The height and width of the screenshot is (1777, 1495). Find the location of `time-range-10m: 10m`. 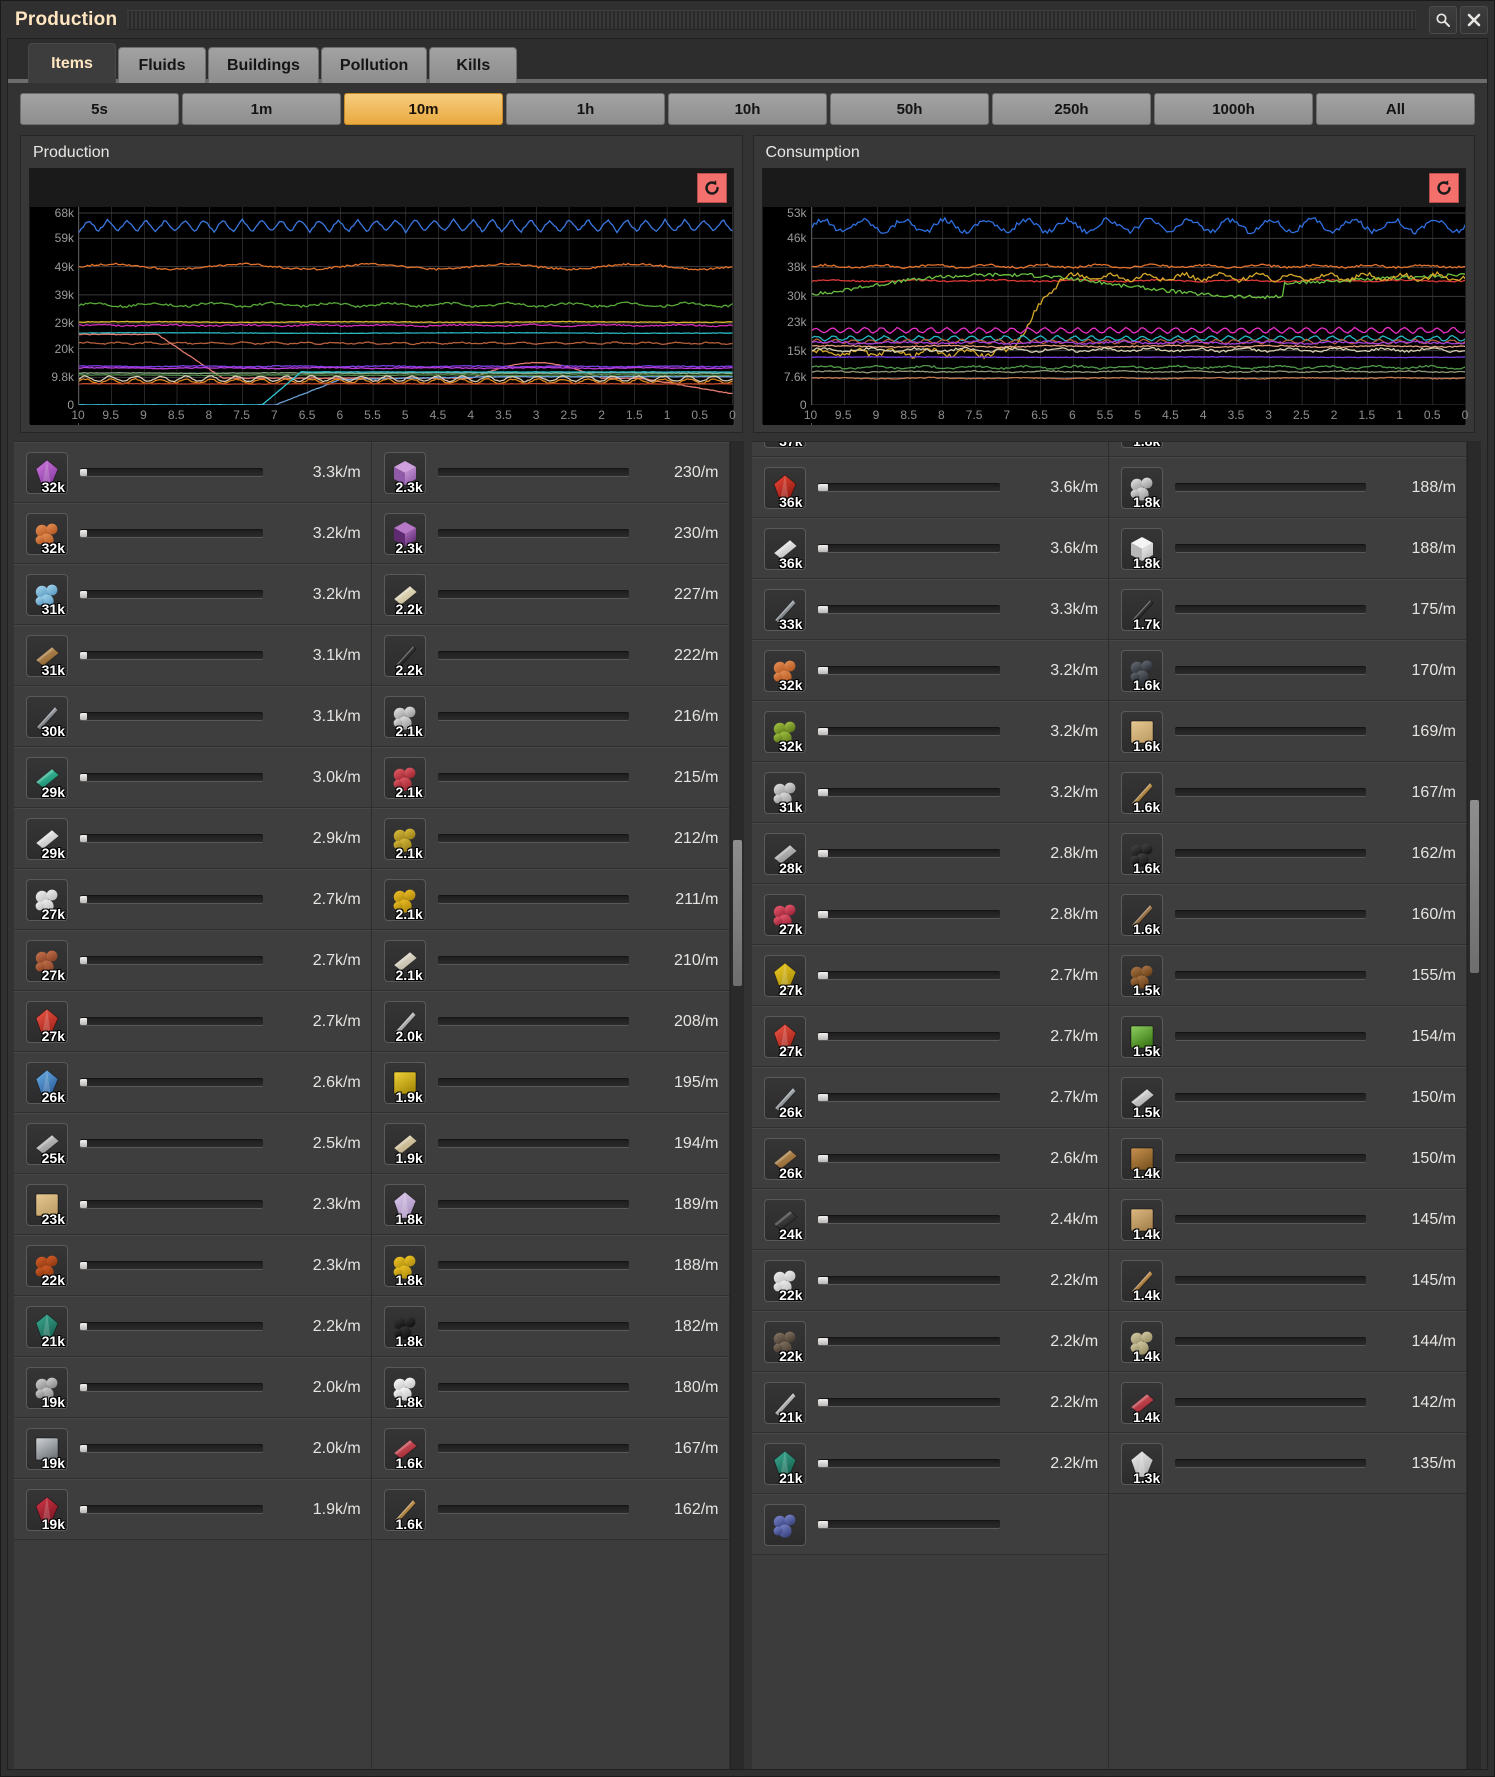

time-range-10m: 10m is located at coordinates (423, 109).